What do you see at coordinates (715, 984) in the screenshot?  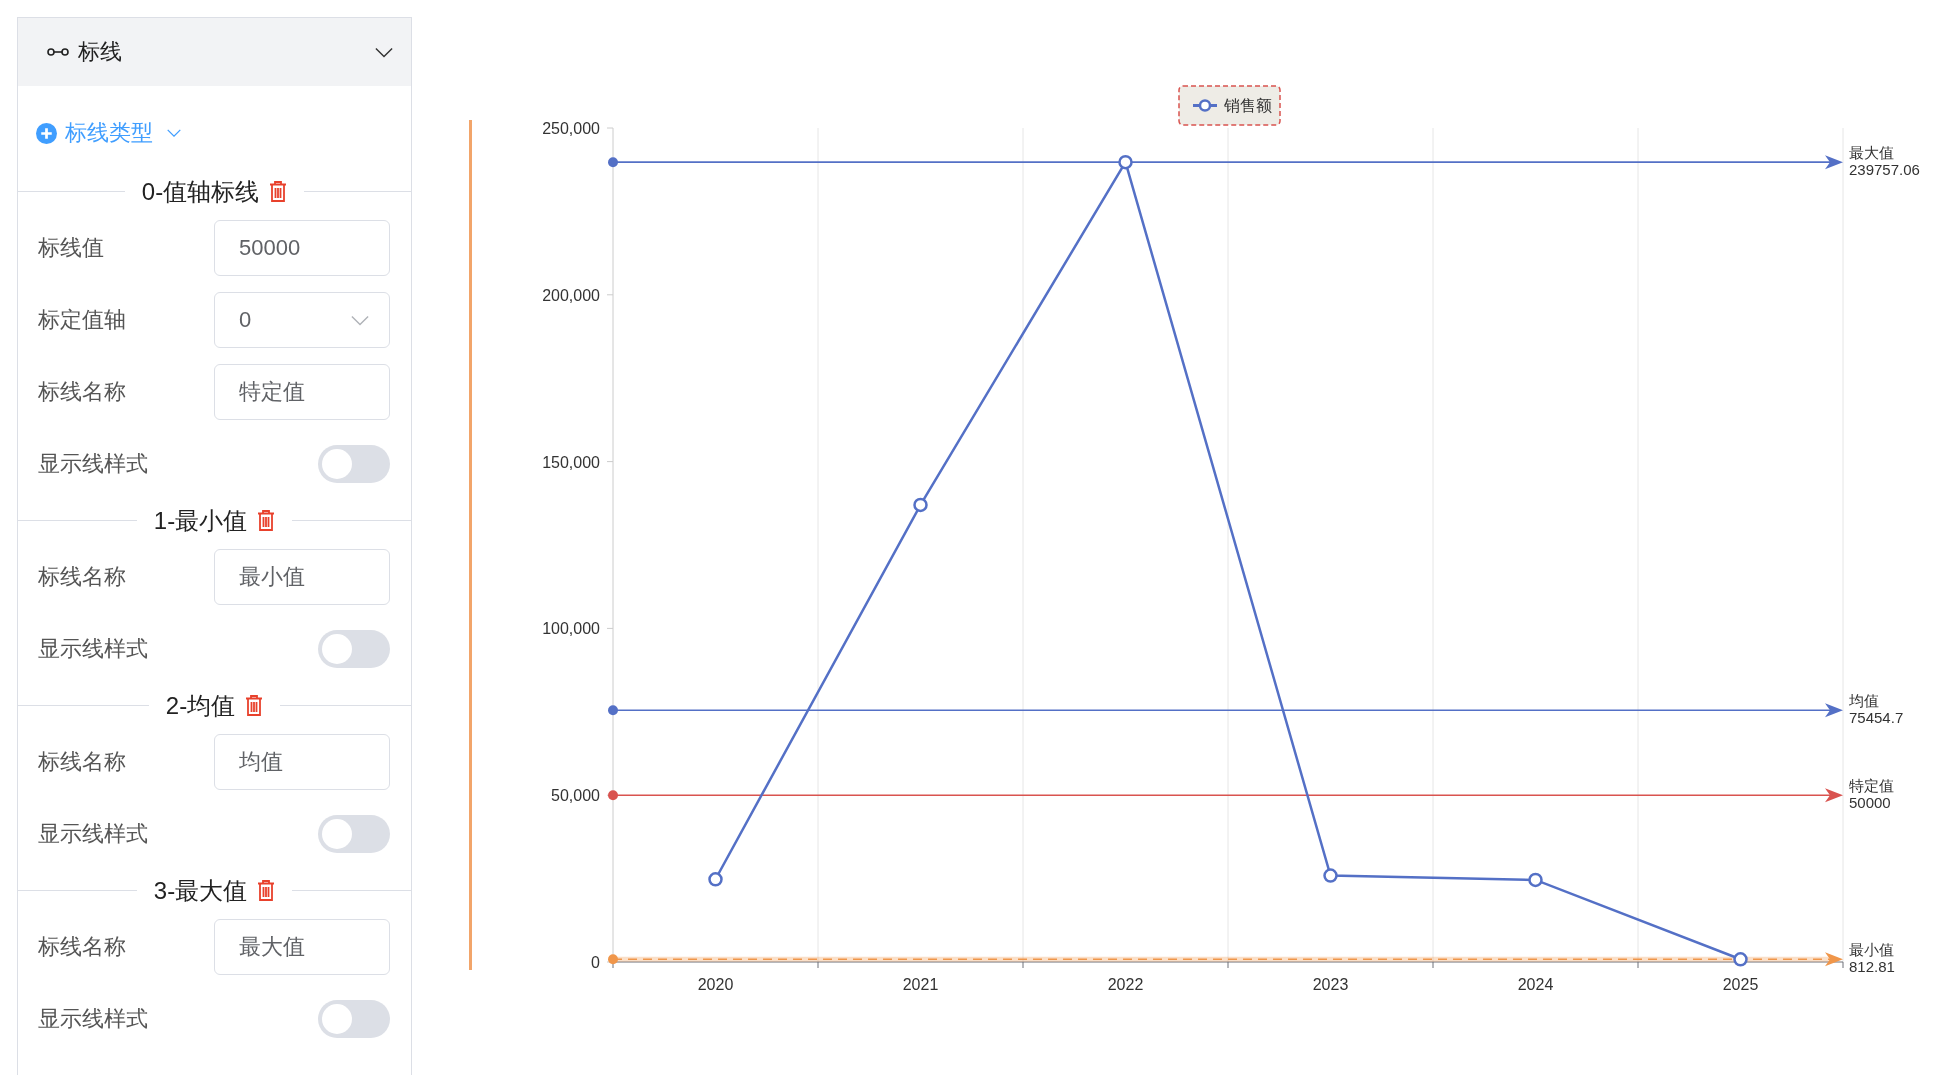 I see `x-tick-label: 2020` at bounding box center [715, 984].